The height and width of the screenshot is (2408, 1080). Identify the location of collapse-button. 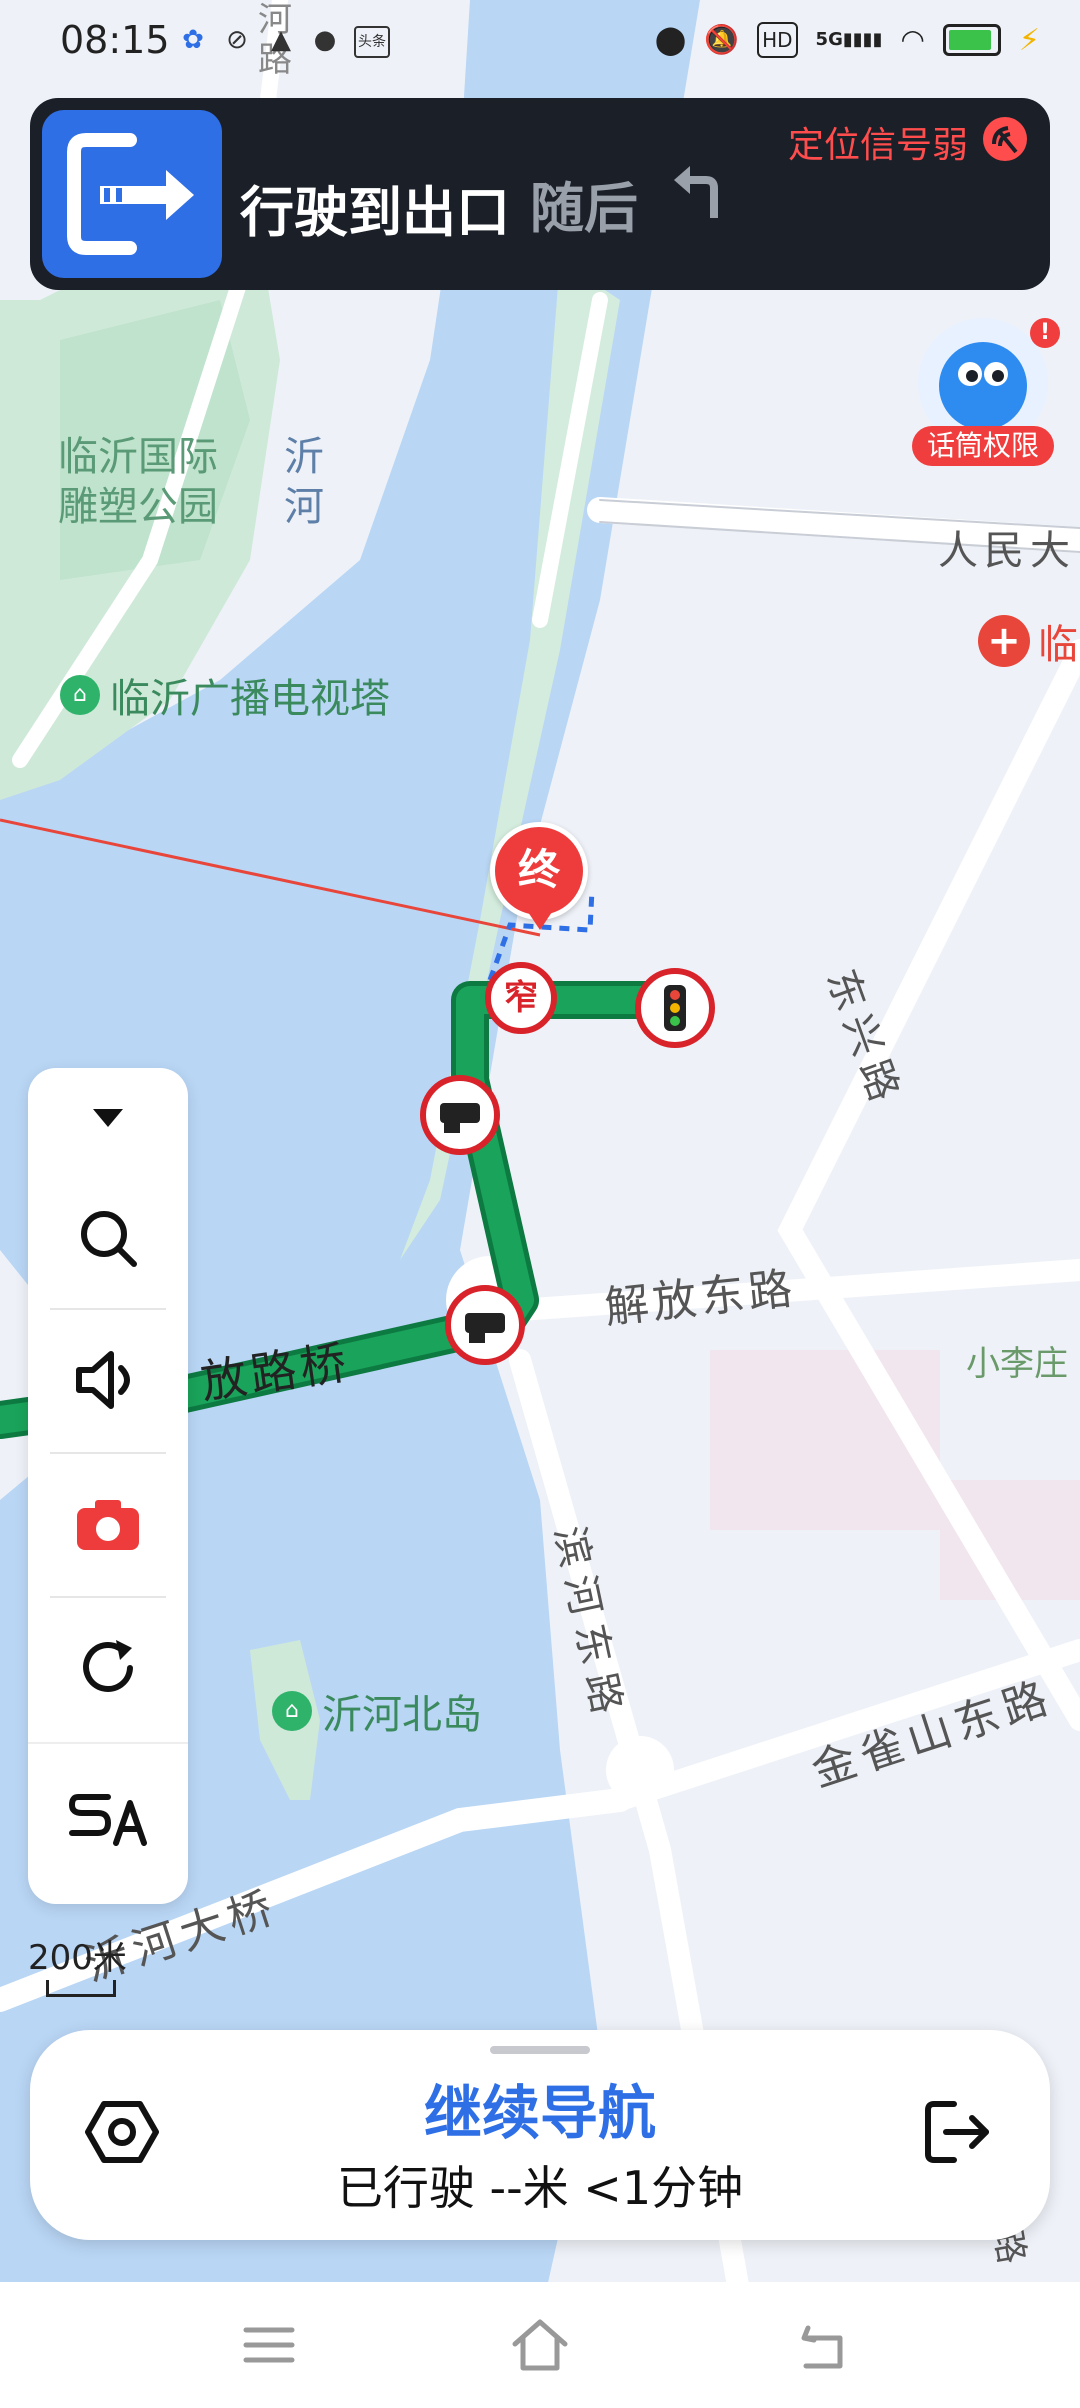
(108, 1118).